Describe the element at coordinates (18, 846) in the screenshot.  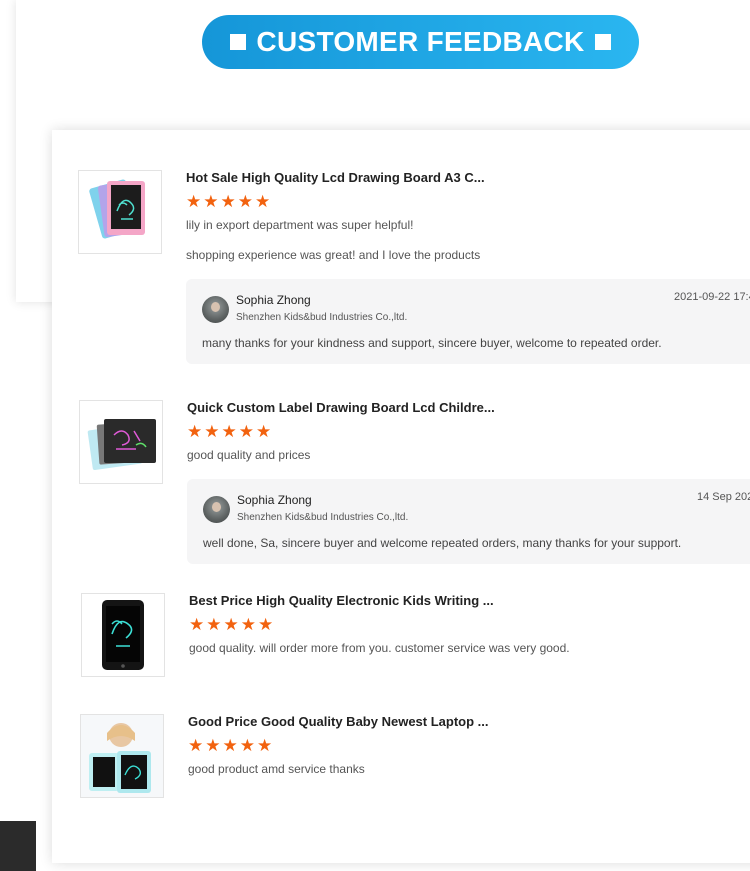
I see `footer-dark-block` at that location.